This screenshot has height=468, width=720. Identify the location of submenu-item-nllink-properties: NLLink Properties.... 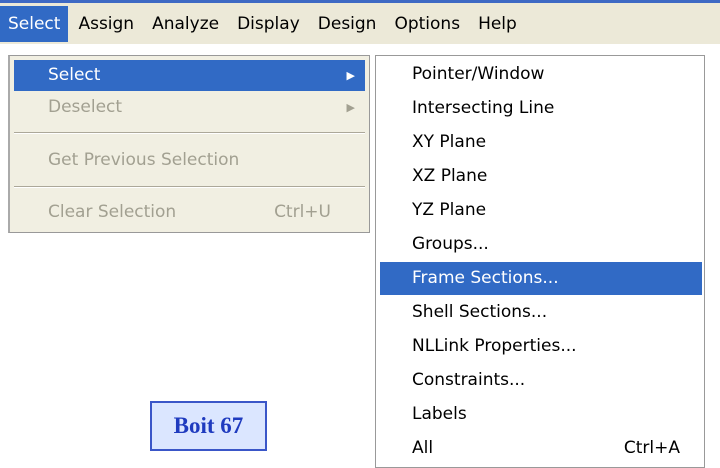
(541, 346).